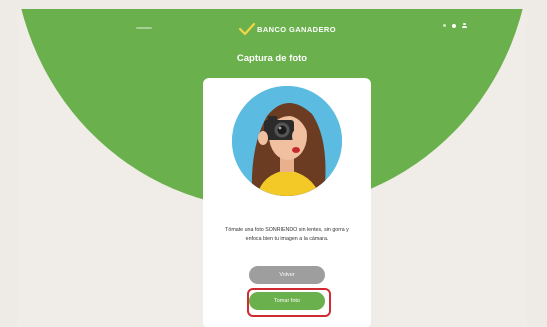 Image resolution: width=547 pixels, height=327 pixels. I want to click on profile-photo-example, so click(287, 141).